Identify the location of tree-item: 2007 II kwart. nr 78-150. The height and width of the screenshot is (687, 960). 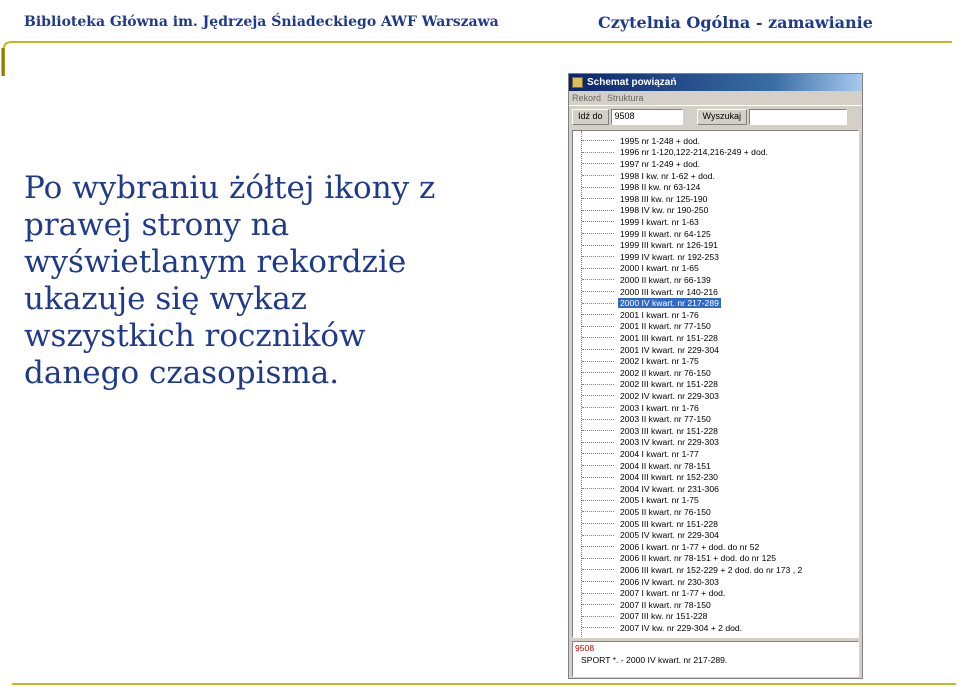
(643, 605).